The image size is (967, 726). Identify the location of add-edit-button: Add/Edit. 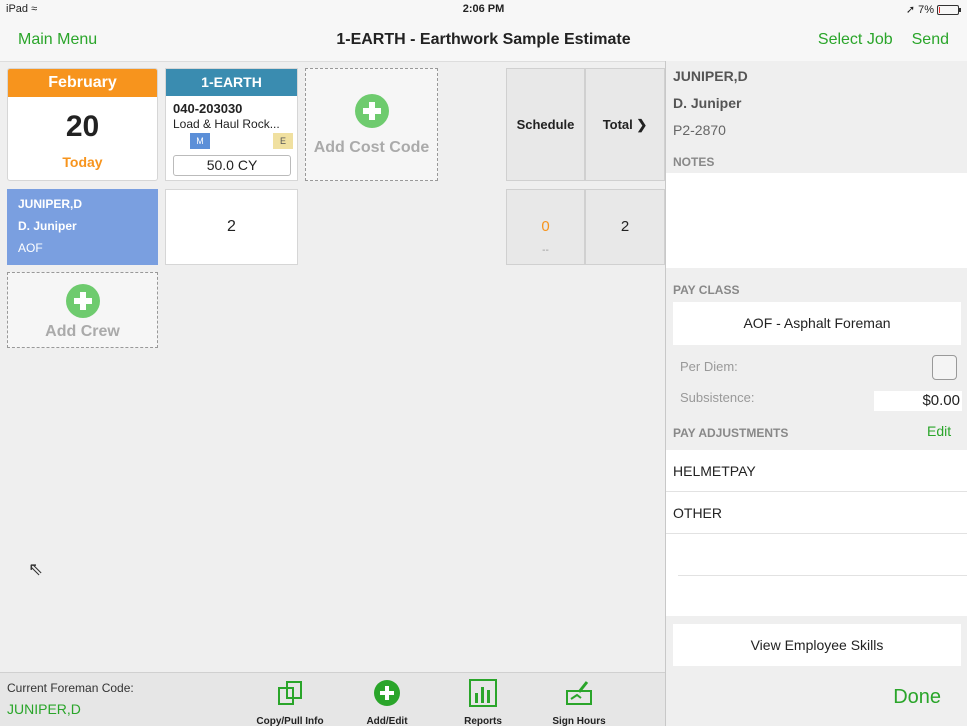
(387, 702).